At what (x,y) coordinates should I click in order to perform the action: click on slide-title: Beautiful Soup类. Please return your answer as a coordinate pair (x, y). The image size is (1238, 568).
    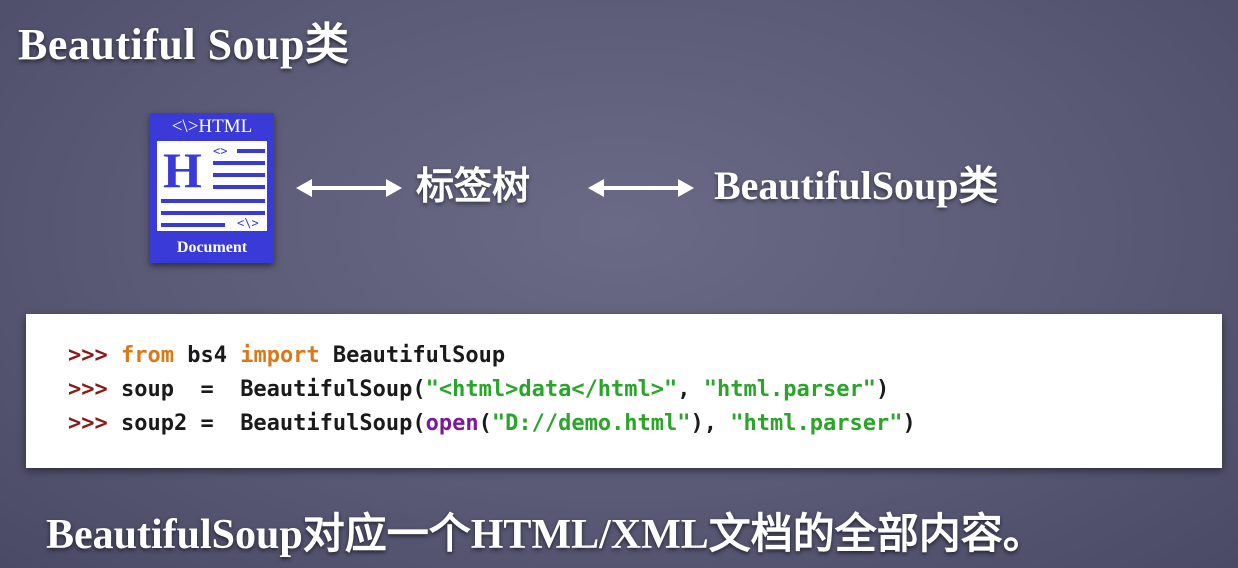
    Looking at the image, I should click on (184, 44).